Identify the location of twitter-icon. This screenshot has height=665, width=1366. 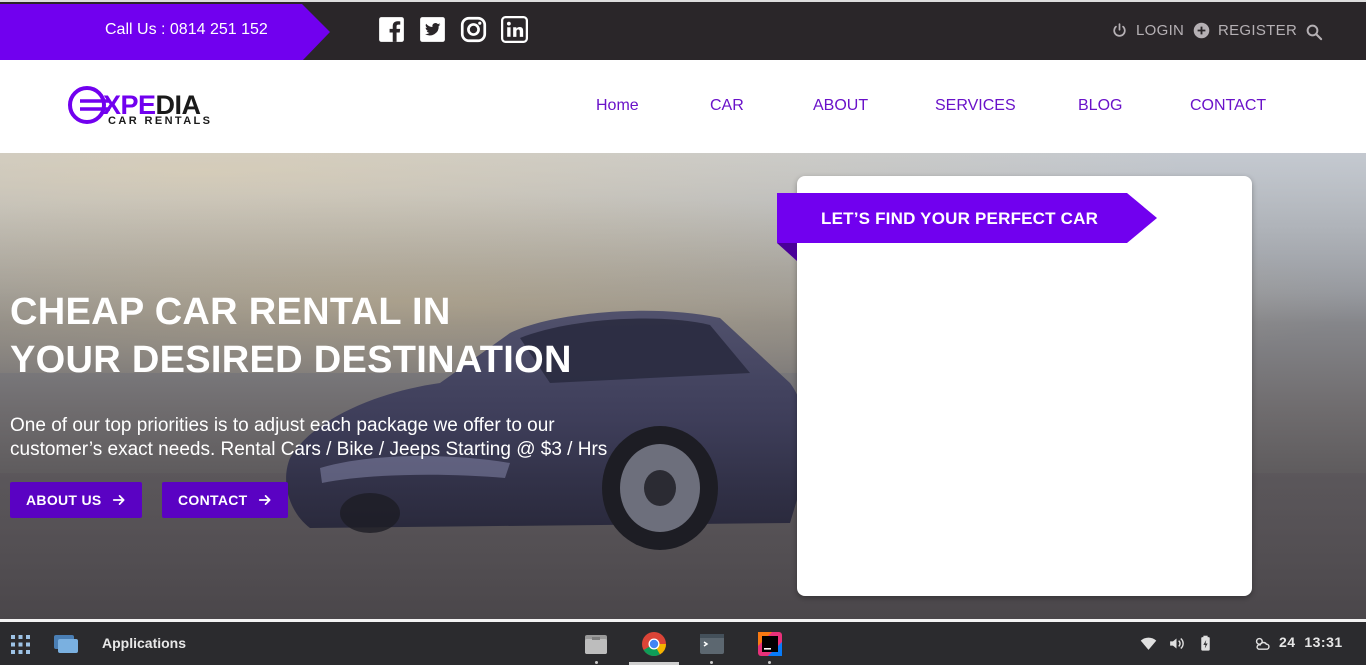
(432, 29).